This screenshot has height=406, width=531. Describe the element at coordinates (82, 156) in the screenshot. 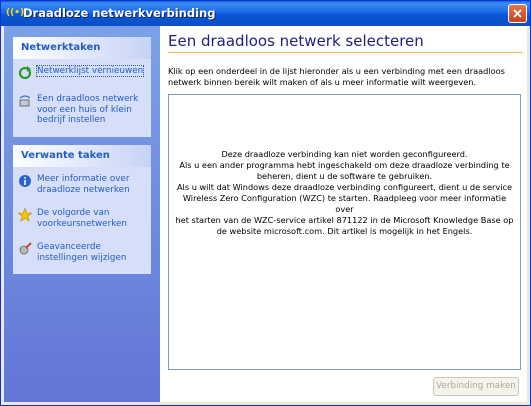

I see `related-tasks-title: Verwante taken` at that location.